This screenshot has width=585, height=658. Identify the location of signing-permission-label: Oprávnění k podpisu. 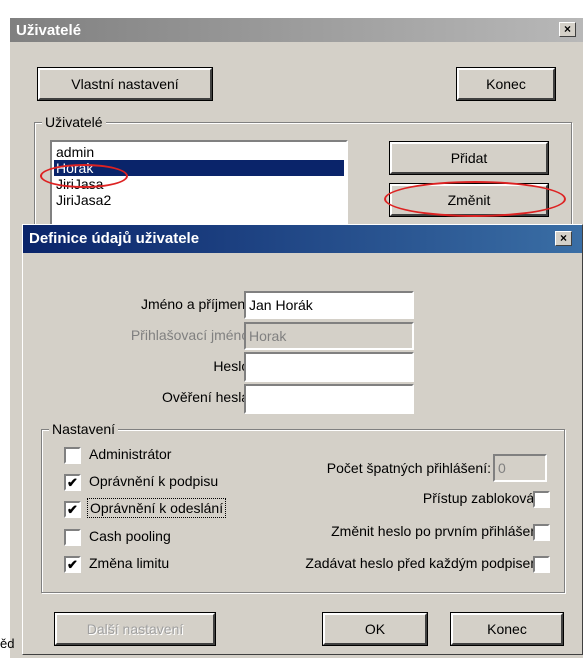
(154, 481).